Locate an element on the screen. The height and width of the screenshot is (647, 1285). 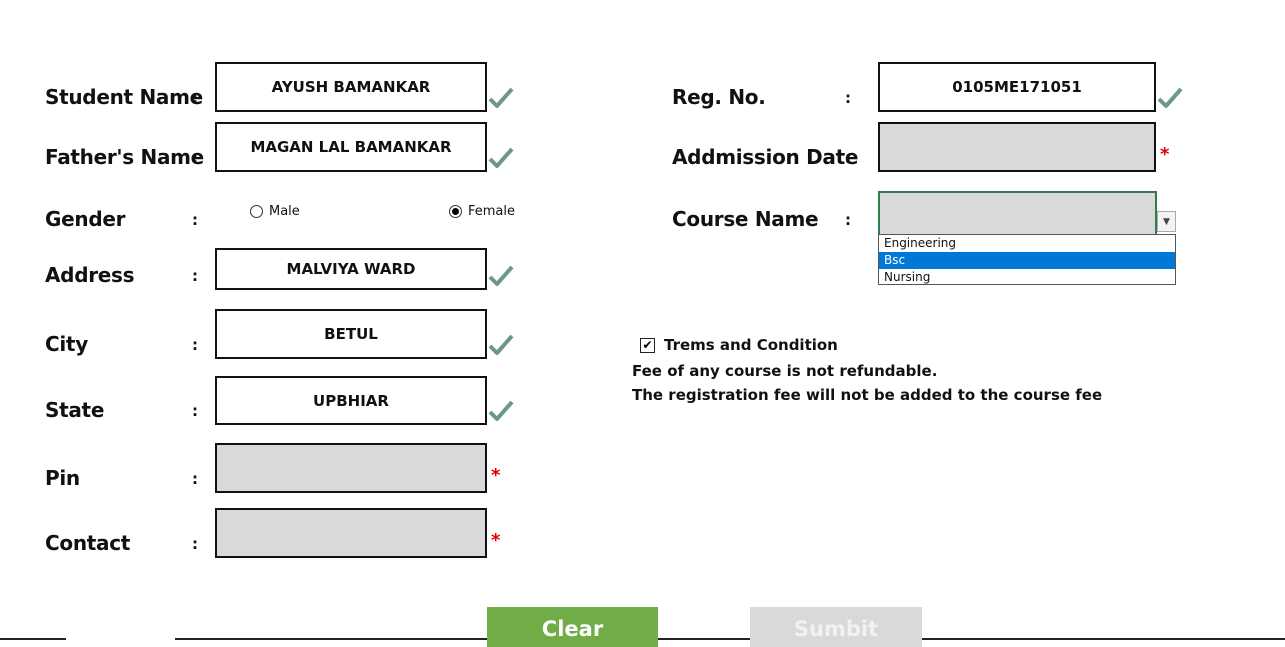
contact-label: Contact is located at coordinates (88, 543).